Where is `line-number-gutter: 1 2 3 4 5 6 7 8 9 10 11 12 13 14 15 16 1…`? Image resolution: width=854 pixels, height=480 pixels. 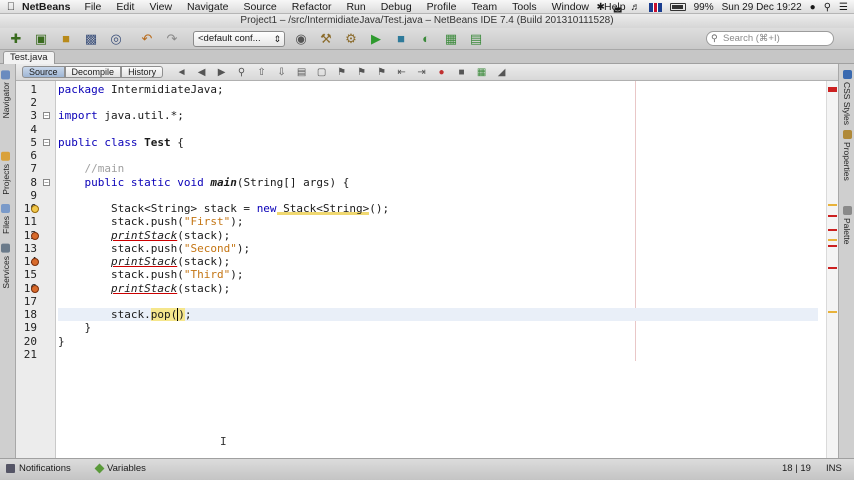 line-number-gutter: 1 2 3 4 5 6 7 8 9 10 11 12 13 14 15 16 1… is located at coordinates (36, 269).